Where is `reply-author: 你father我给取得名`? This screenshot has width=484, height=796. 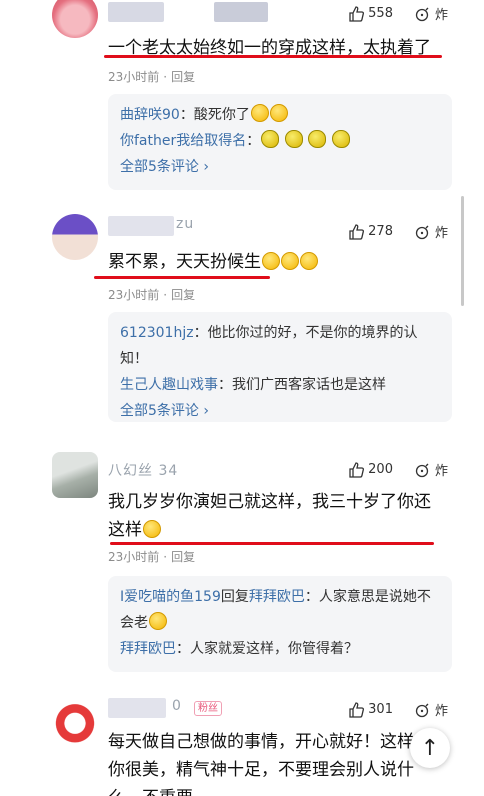
reply-author: 你father我给取得名 is located at coordinates (183, 141).